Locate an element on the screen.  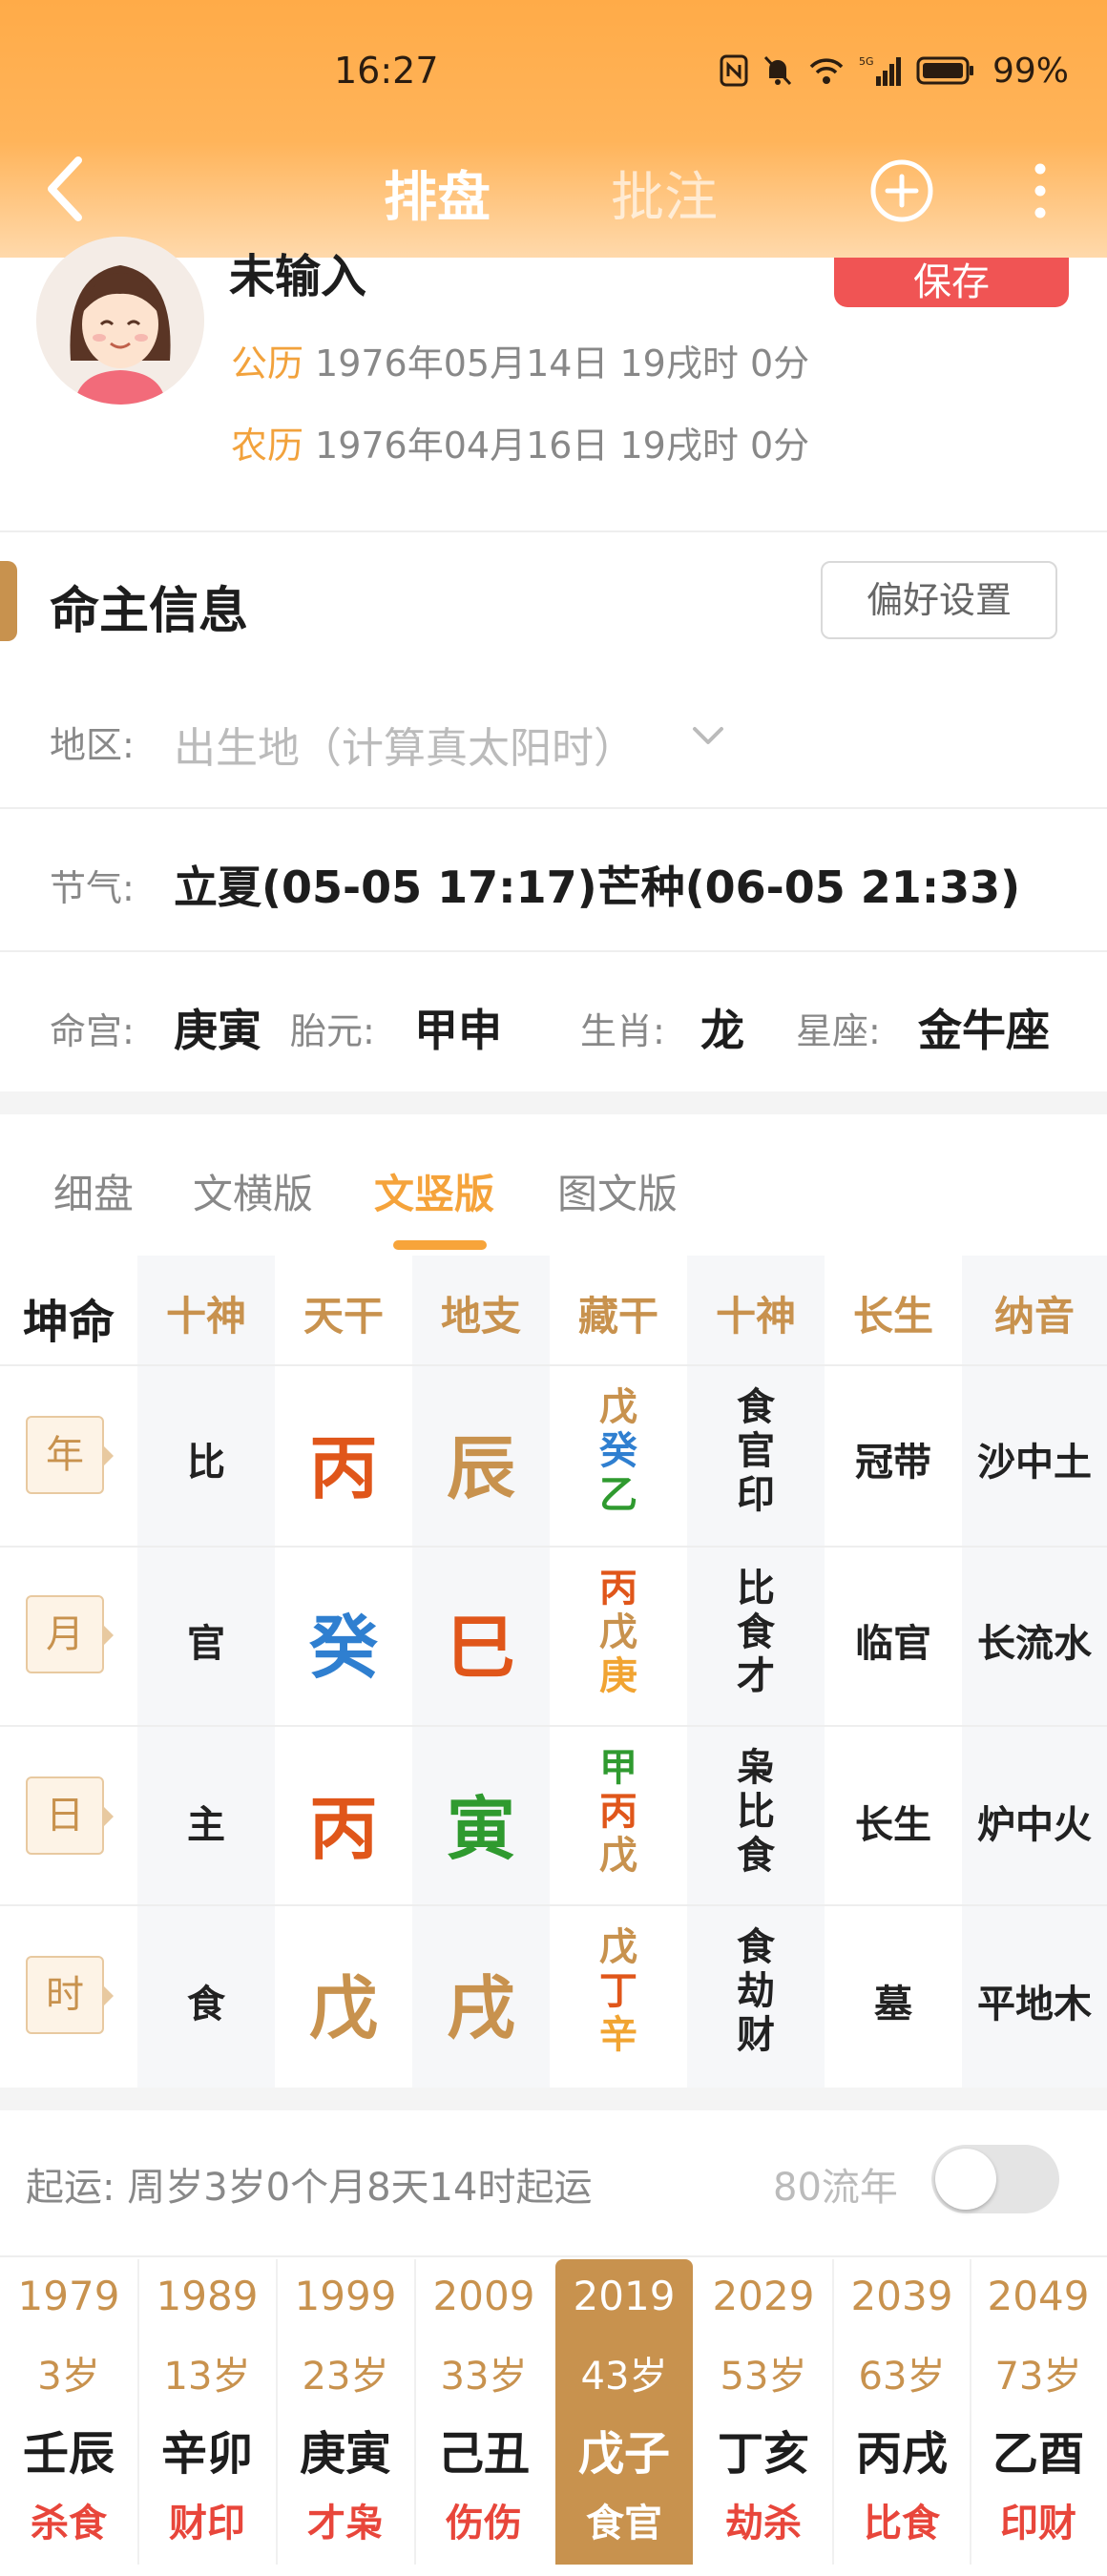
battery-icon is located at coordinates (944, 70).